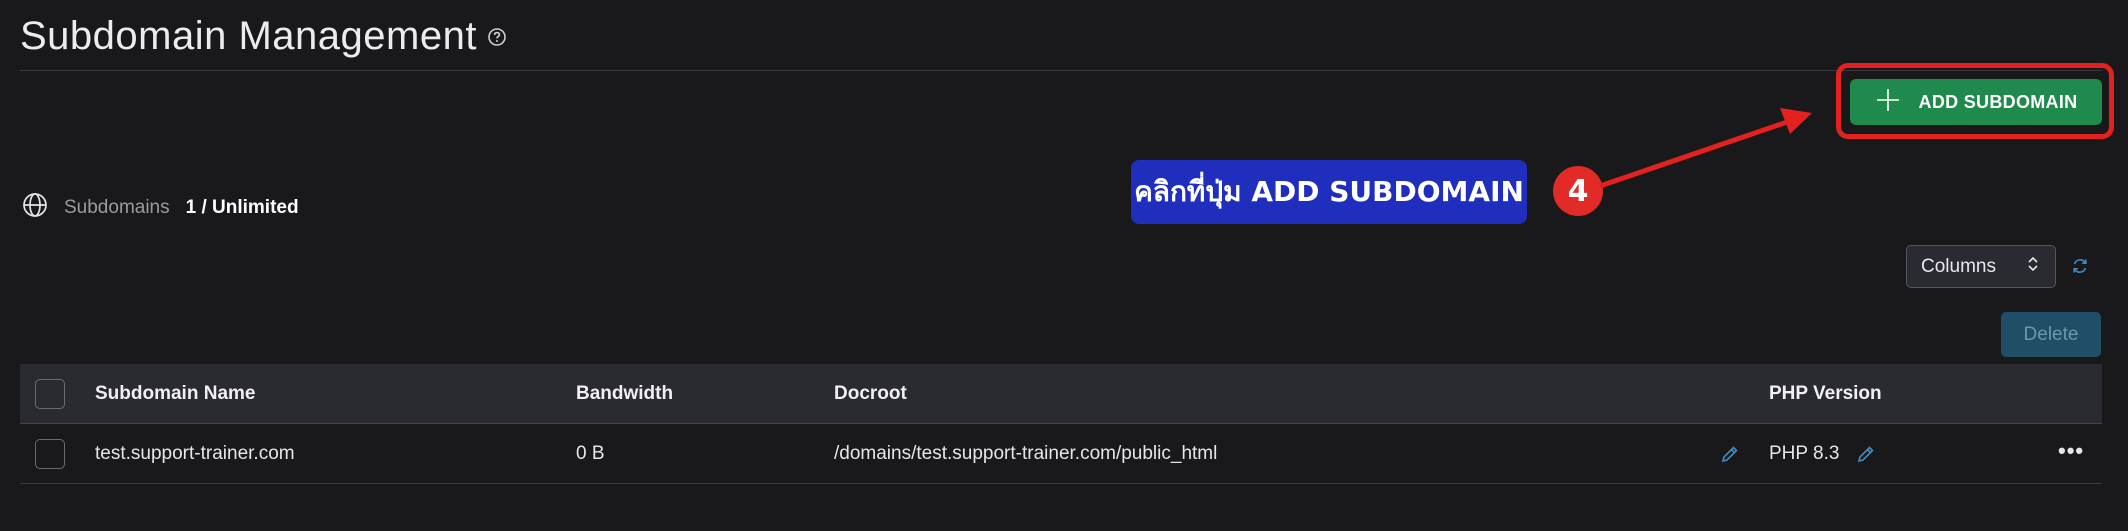  What do you see at coordinates (50, 393) in the screenshot?
I see `select-all-checkbox` at bounding box center [50, 393].